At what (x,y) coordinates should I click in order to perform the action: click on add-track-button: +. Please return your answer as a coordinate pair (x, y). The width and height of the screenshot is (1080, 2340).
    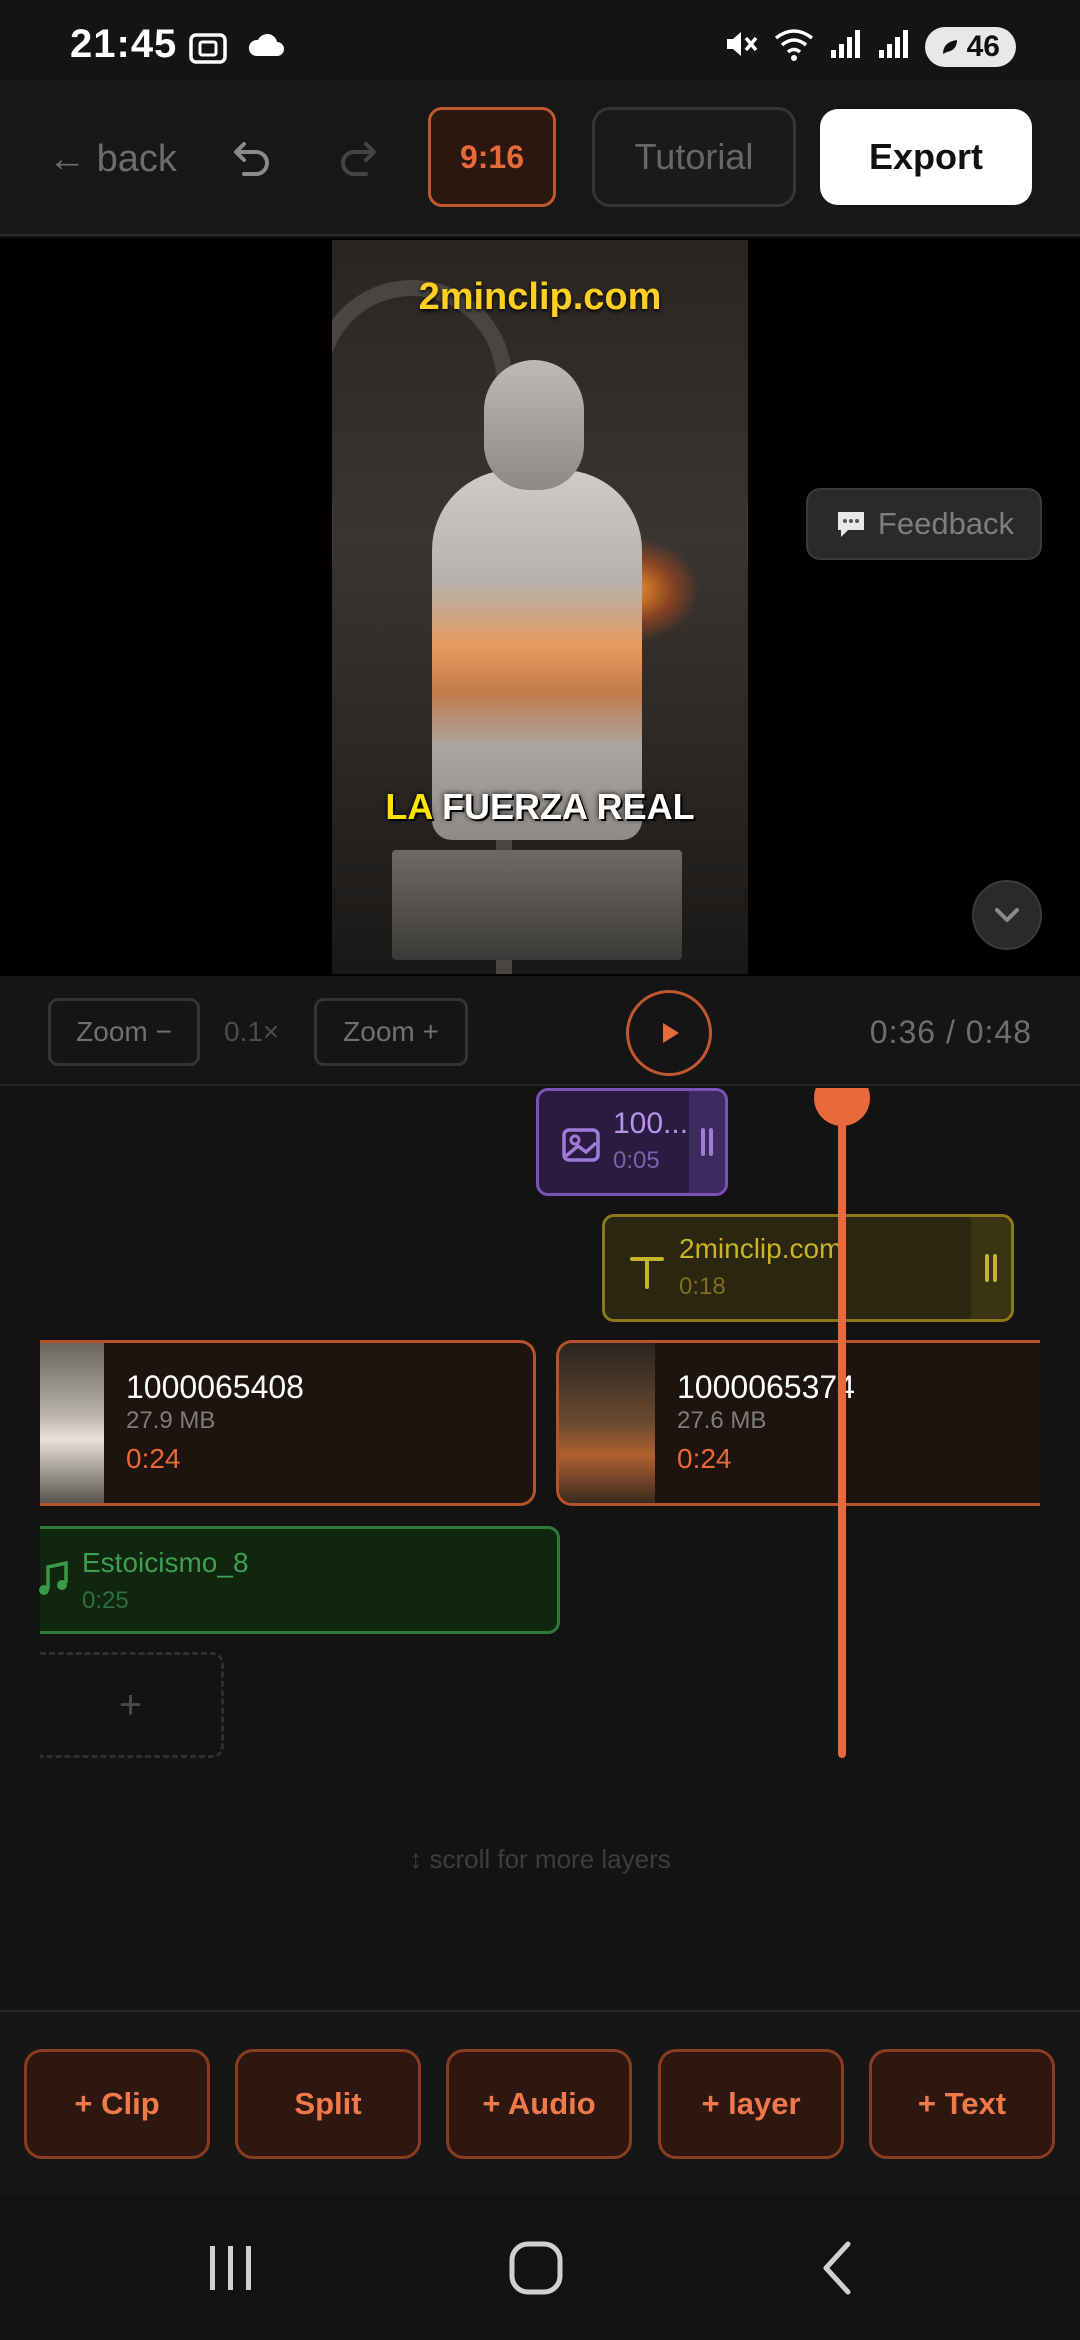
    Looking at the image, I should click on (132, 1705).